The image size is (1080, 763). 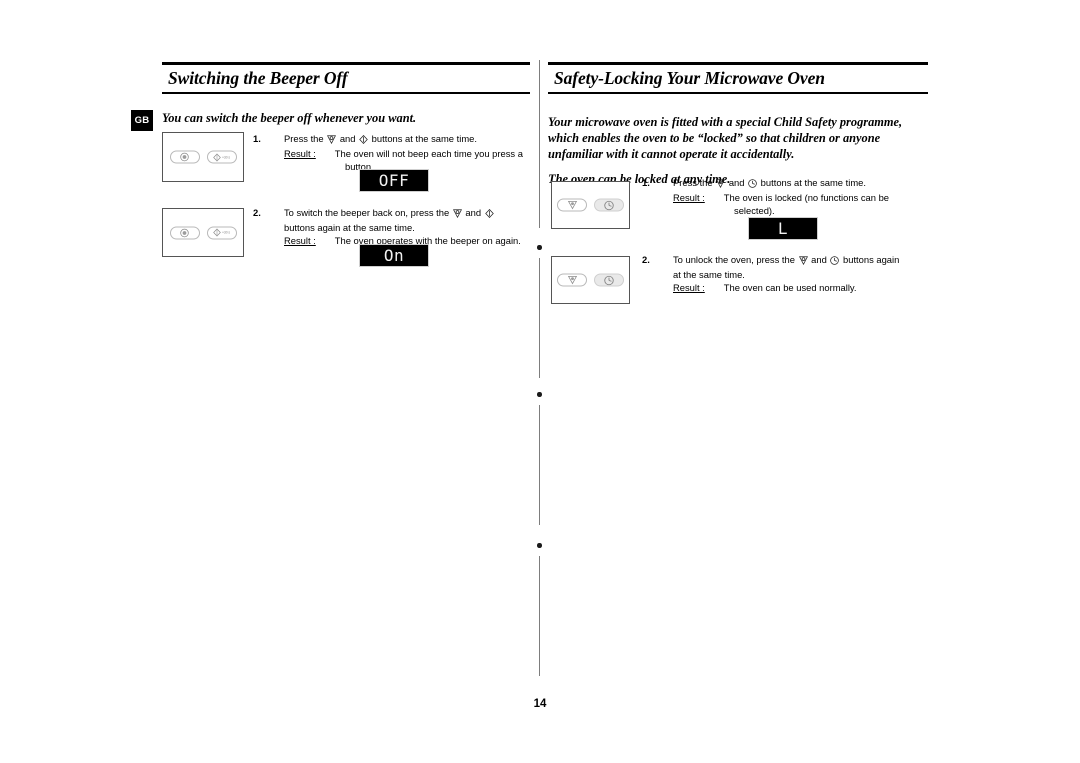 What do you see at coordinates (709, 274) in the screenshot?
I see `step-instruction-line-2: at the same time.` at bounding box center [709, 274].